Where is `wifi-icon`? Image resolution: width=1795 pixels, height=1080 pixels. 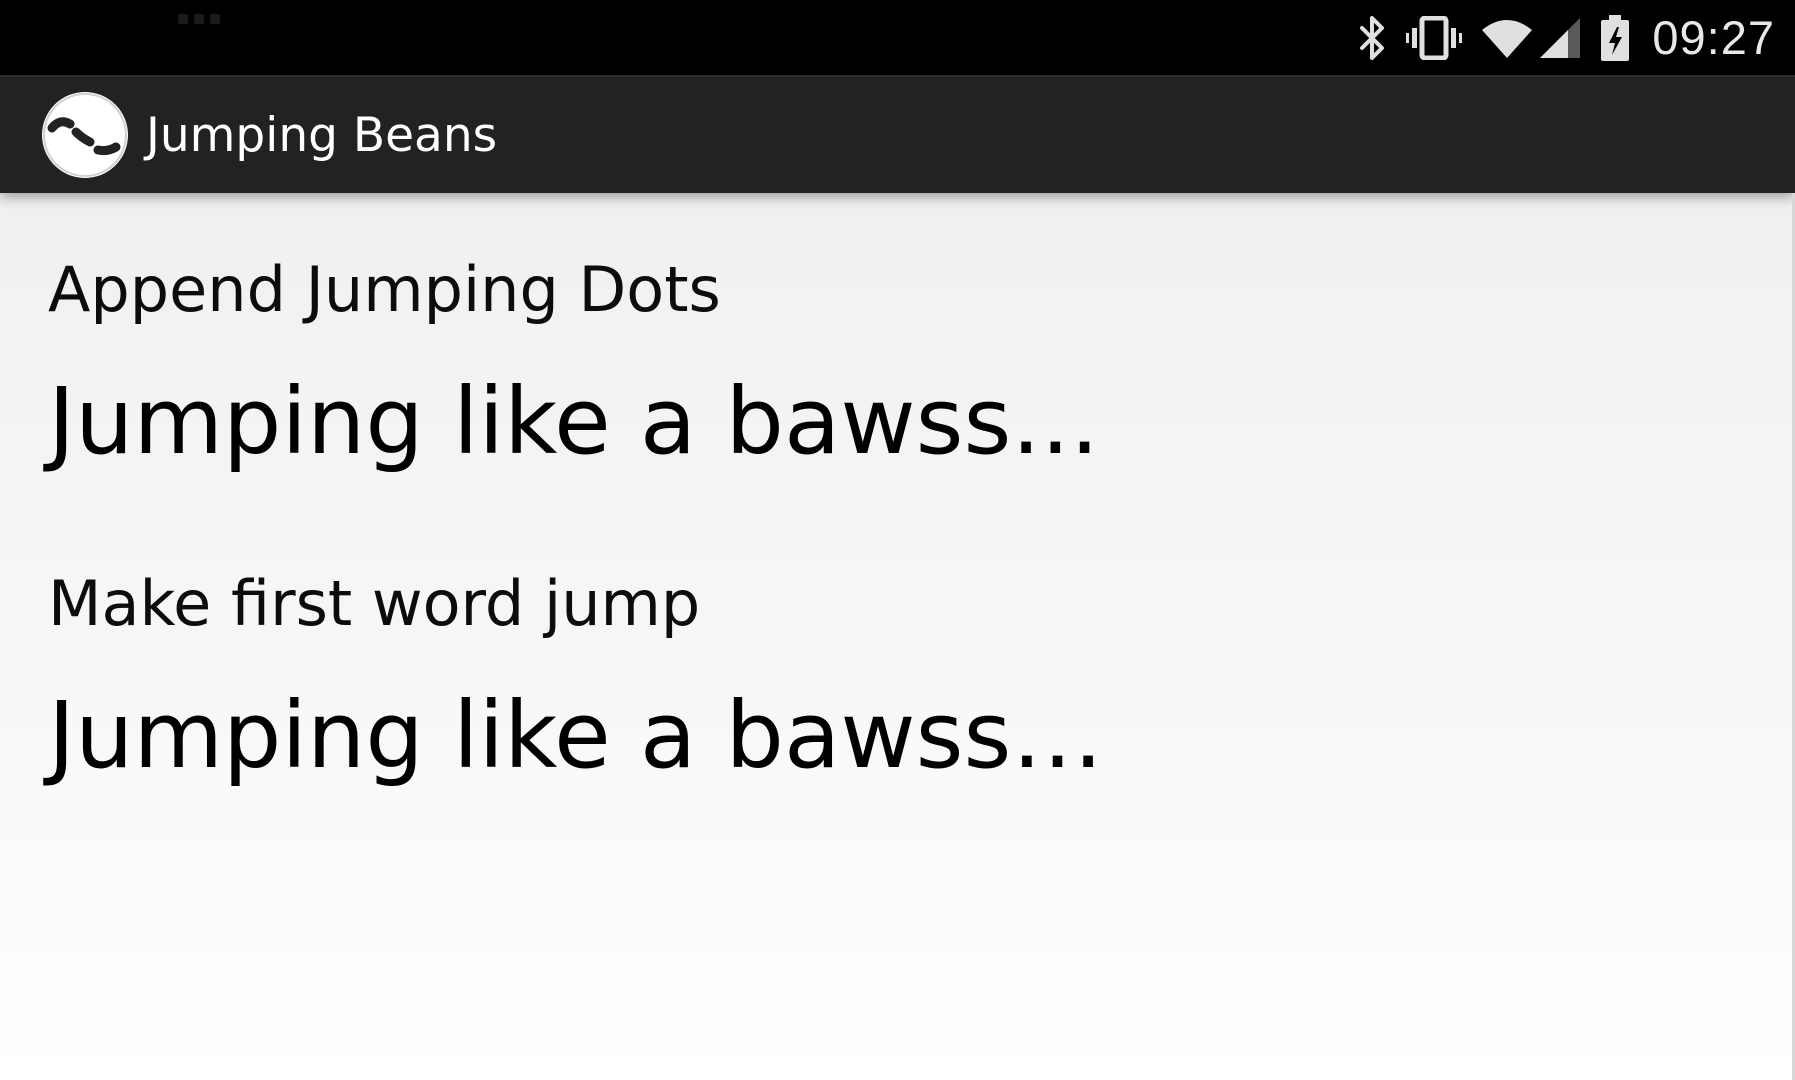
wifi-icon is located at coordinates (1507, 38).